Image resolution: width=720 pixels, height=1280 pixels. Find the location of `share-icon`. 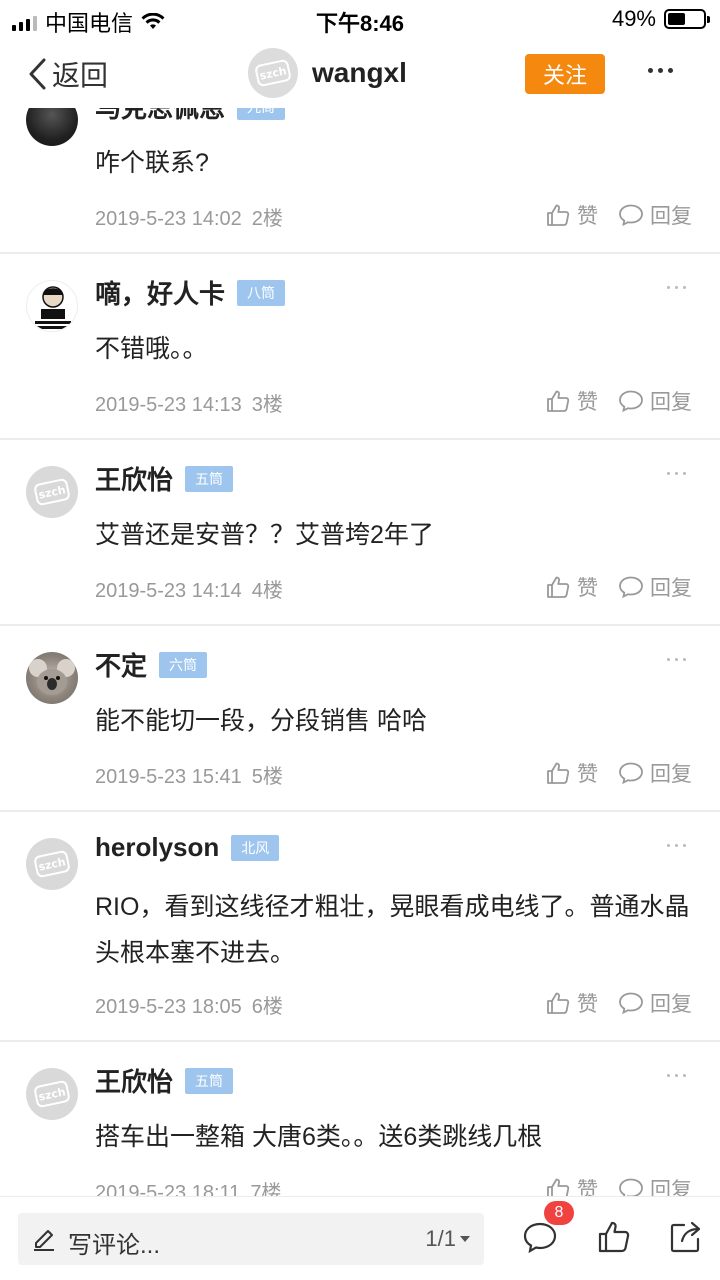

share-icon is located at coordinates (686, 1237).